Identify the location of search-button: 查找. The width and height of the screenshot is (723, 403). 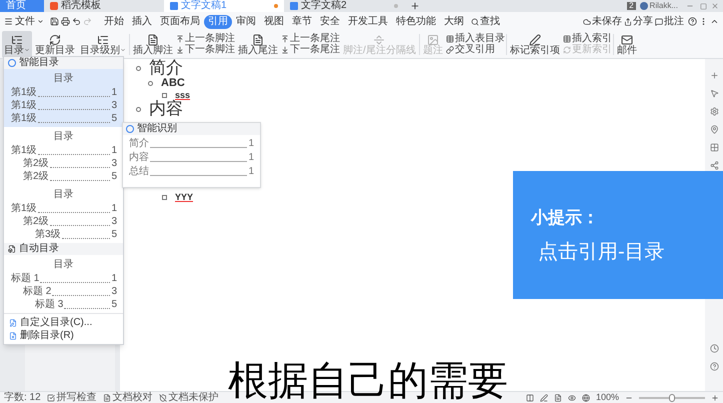
(485, 21).